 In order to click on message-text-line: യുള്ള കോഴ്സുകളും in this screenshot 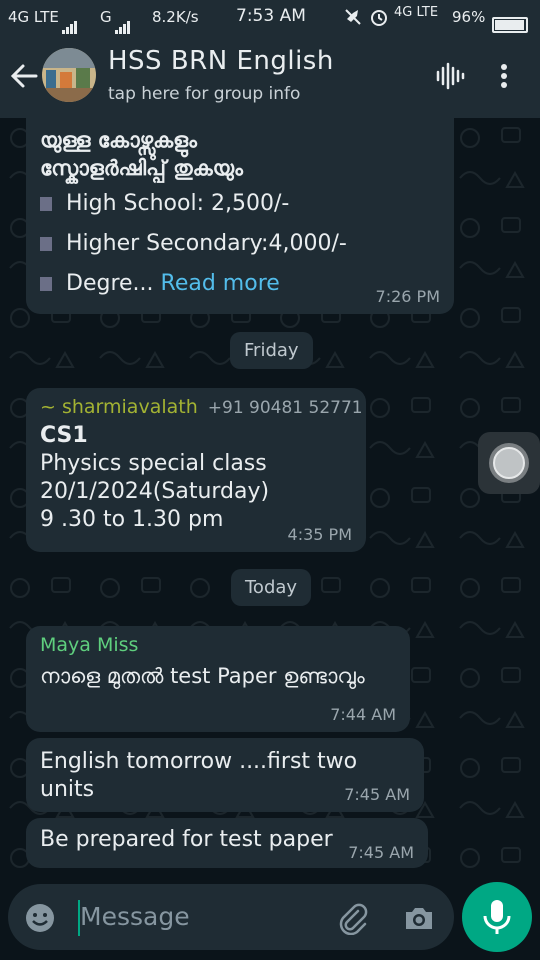, I will do `click(118, 140)`.